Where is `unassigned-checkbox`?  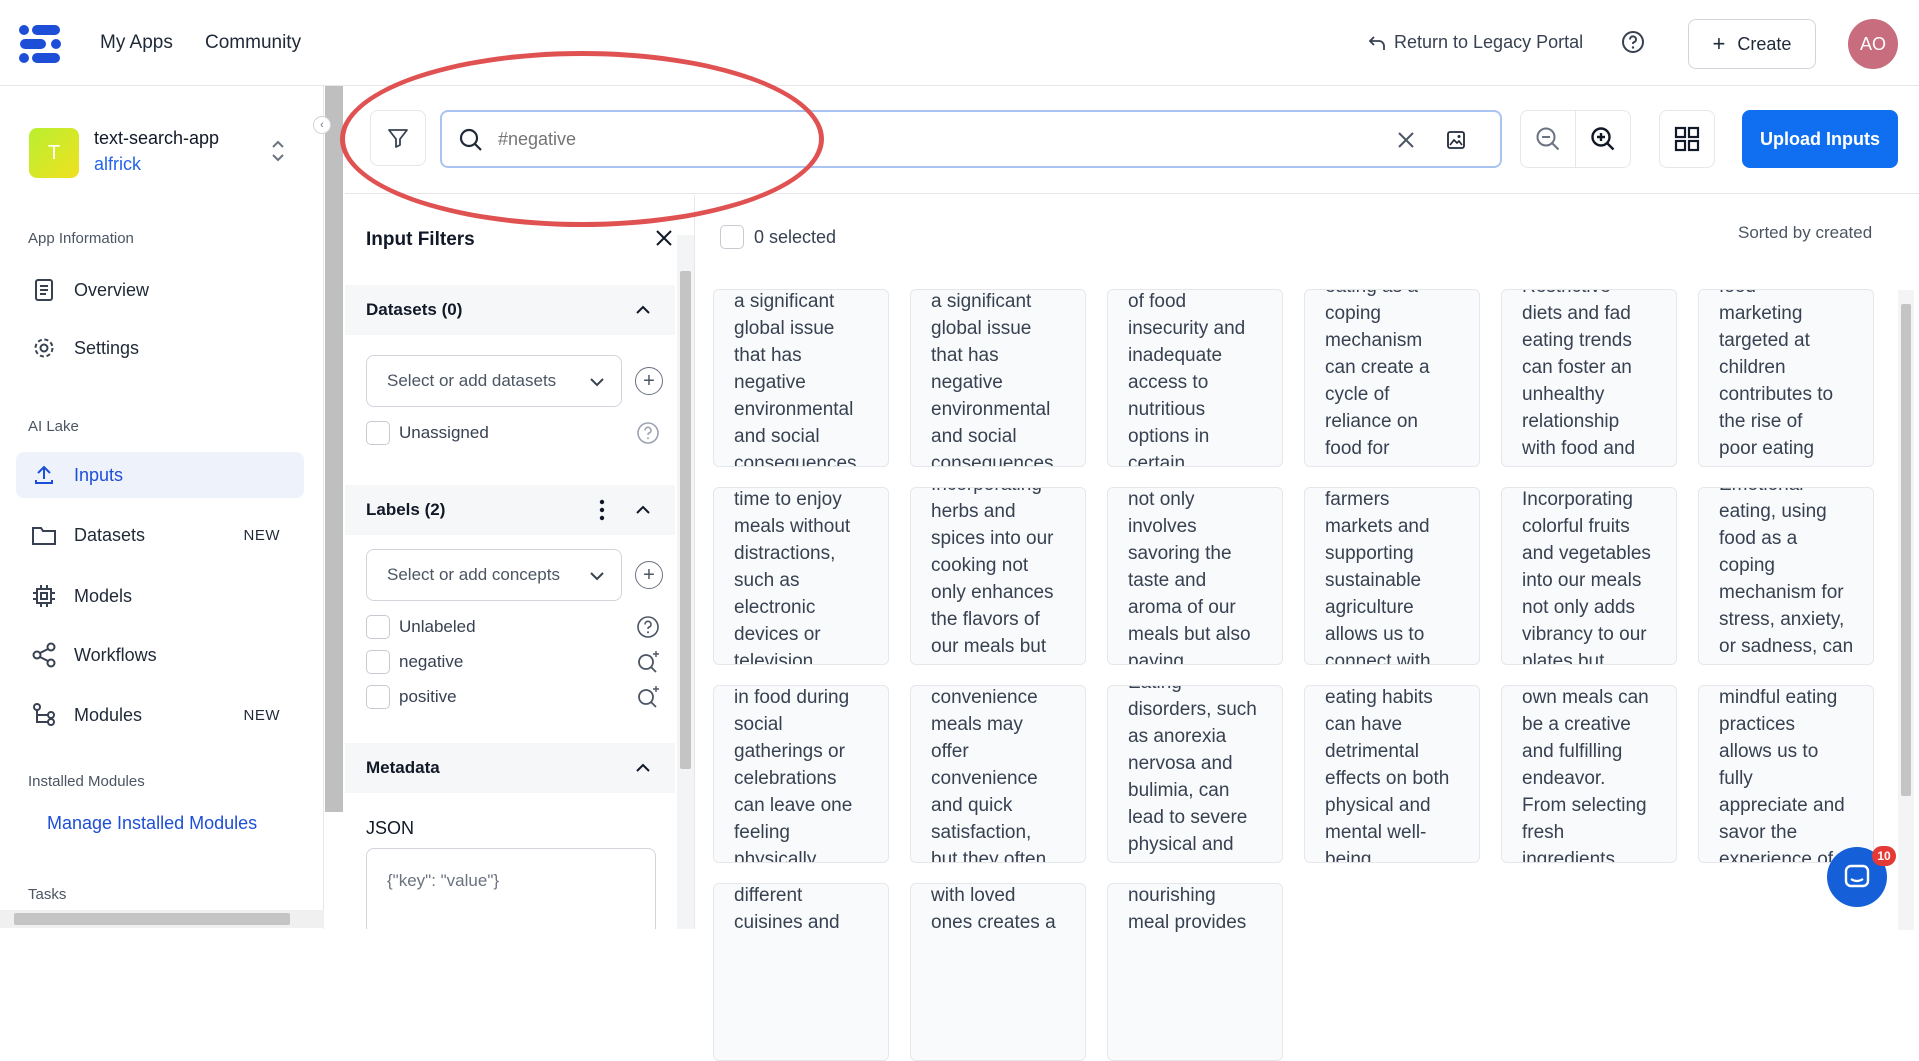
unassigned-checkbox is located at coordinates (378, 433).